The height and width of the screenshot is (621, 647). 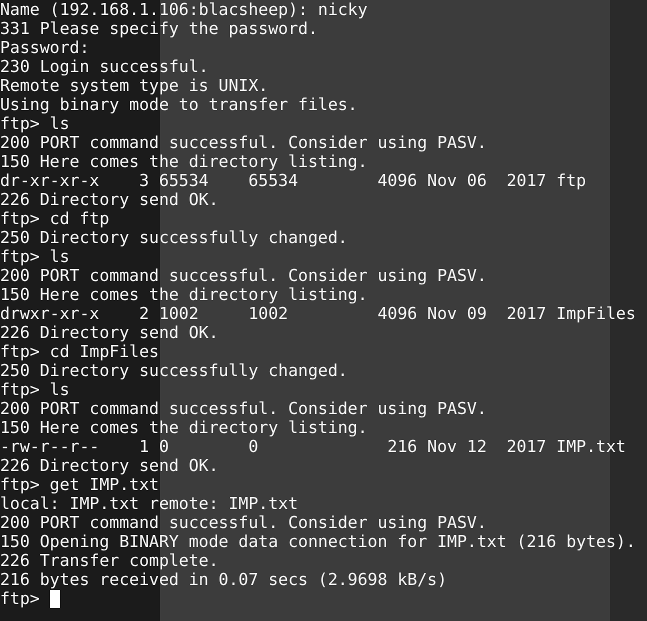 I want to click on terminal-line: Password:, so click(x=45, y=47).